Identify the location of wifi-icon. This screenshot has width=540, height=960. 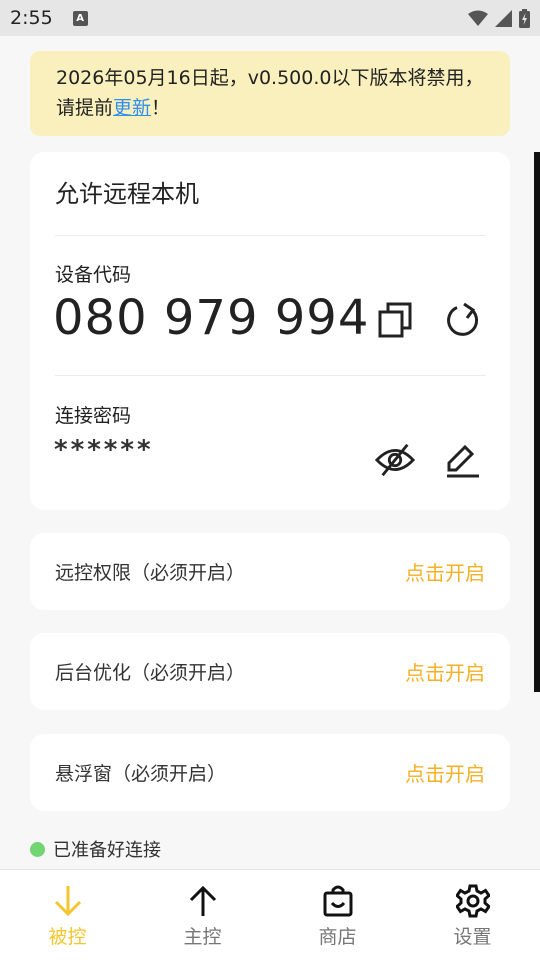
(478, 18).